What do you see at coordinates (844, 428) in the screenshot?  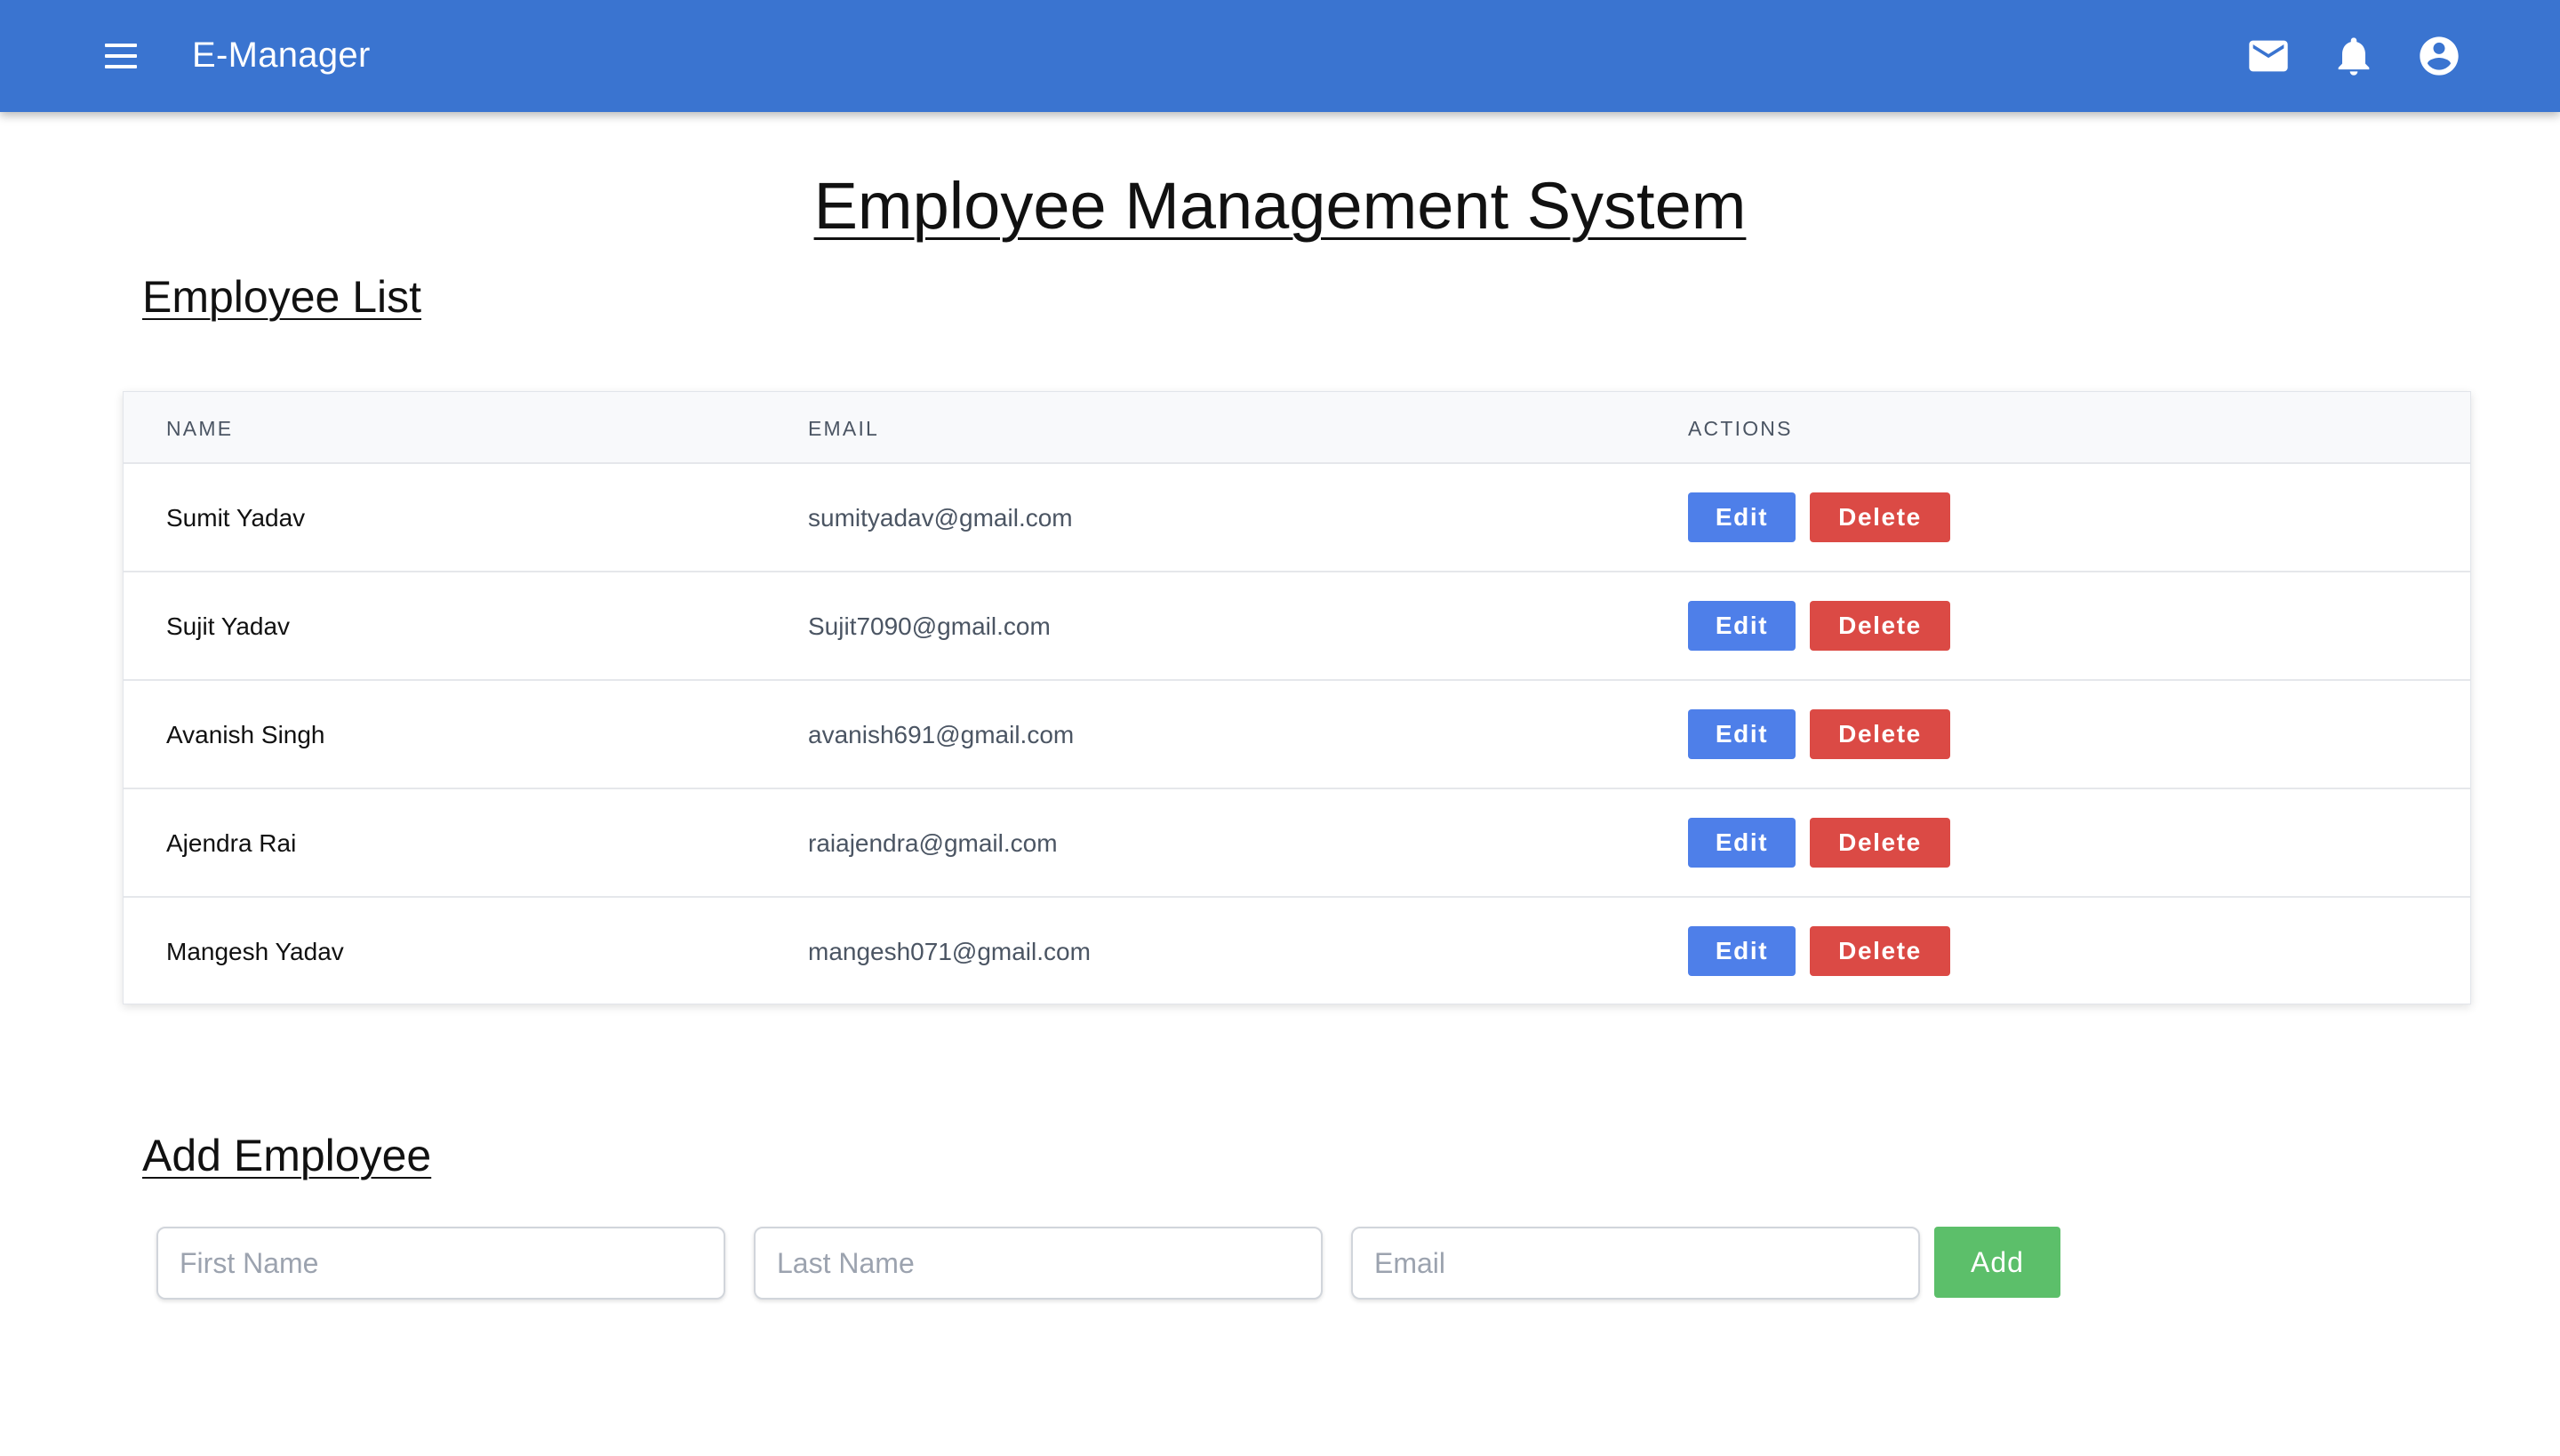 I see `column-header-email: EMAIL` at bounding box center [844, 428].